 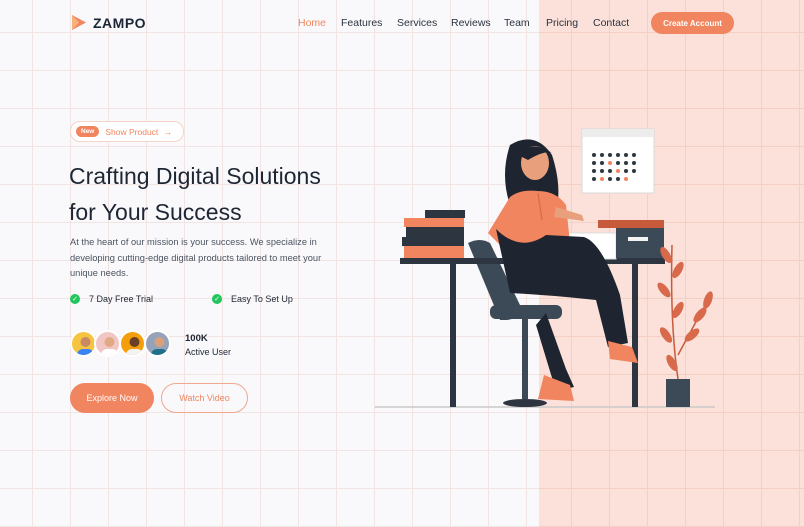 I want to click on explore-now-button: Explore Now, so click(x=112, y=398).